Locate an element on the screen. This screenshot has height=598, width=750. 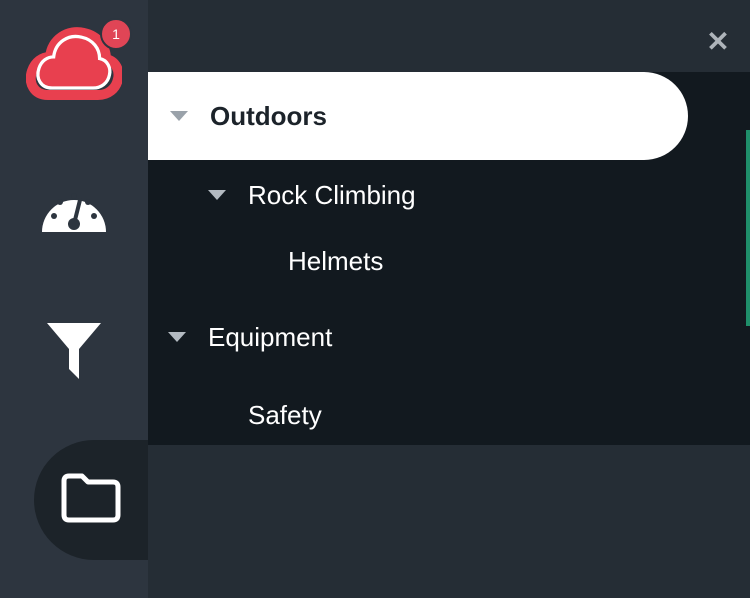
tree-node-outdoors: Outdoors is located at coordinates (418, 116).